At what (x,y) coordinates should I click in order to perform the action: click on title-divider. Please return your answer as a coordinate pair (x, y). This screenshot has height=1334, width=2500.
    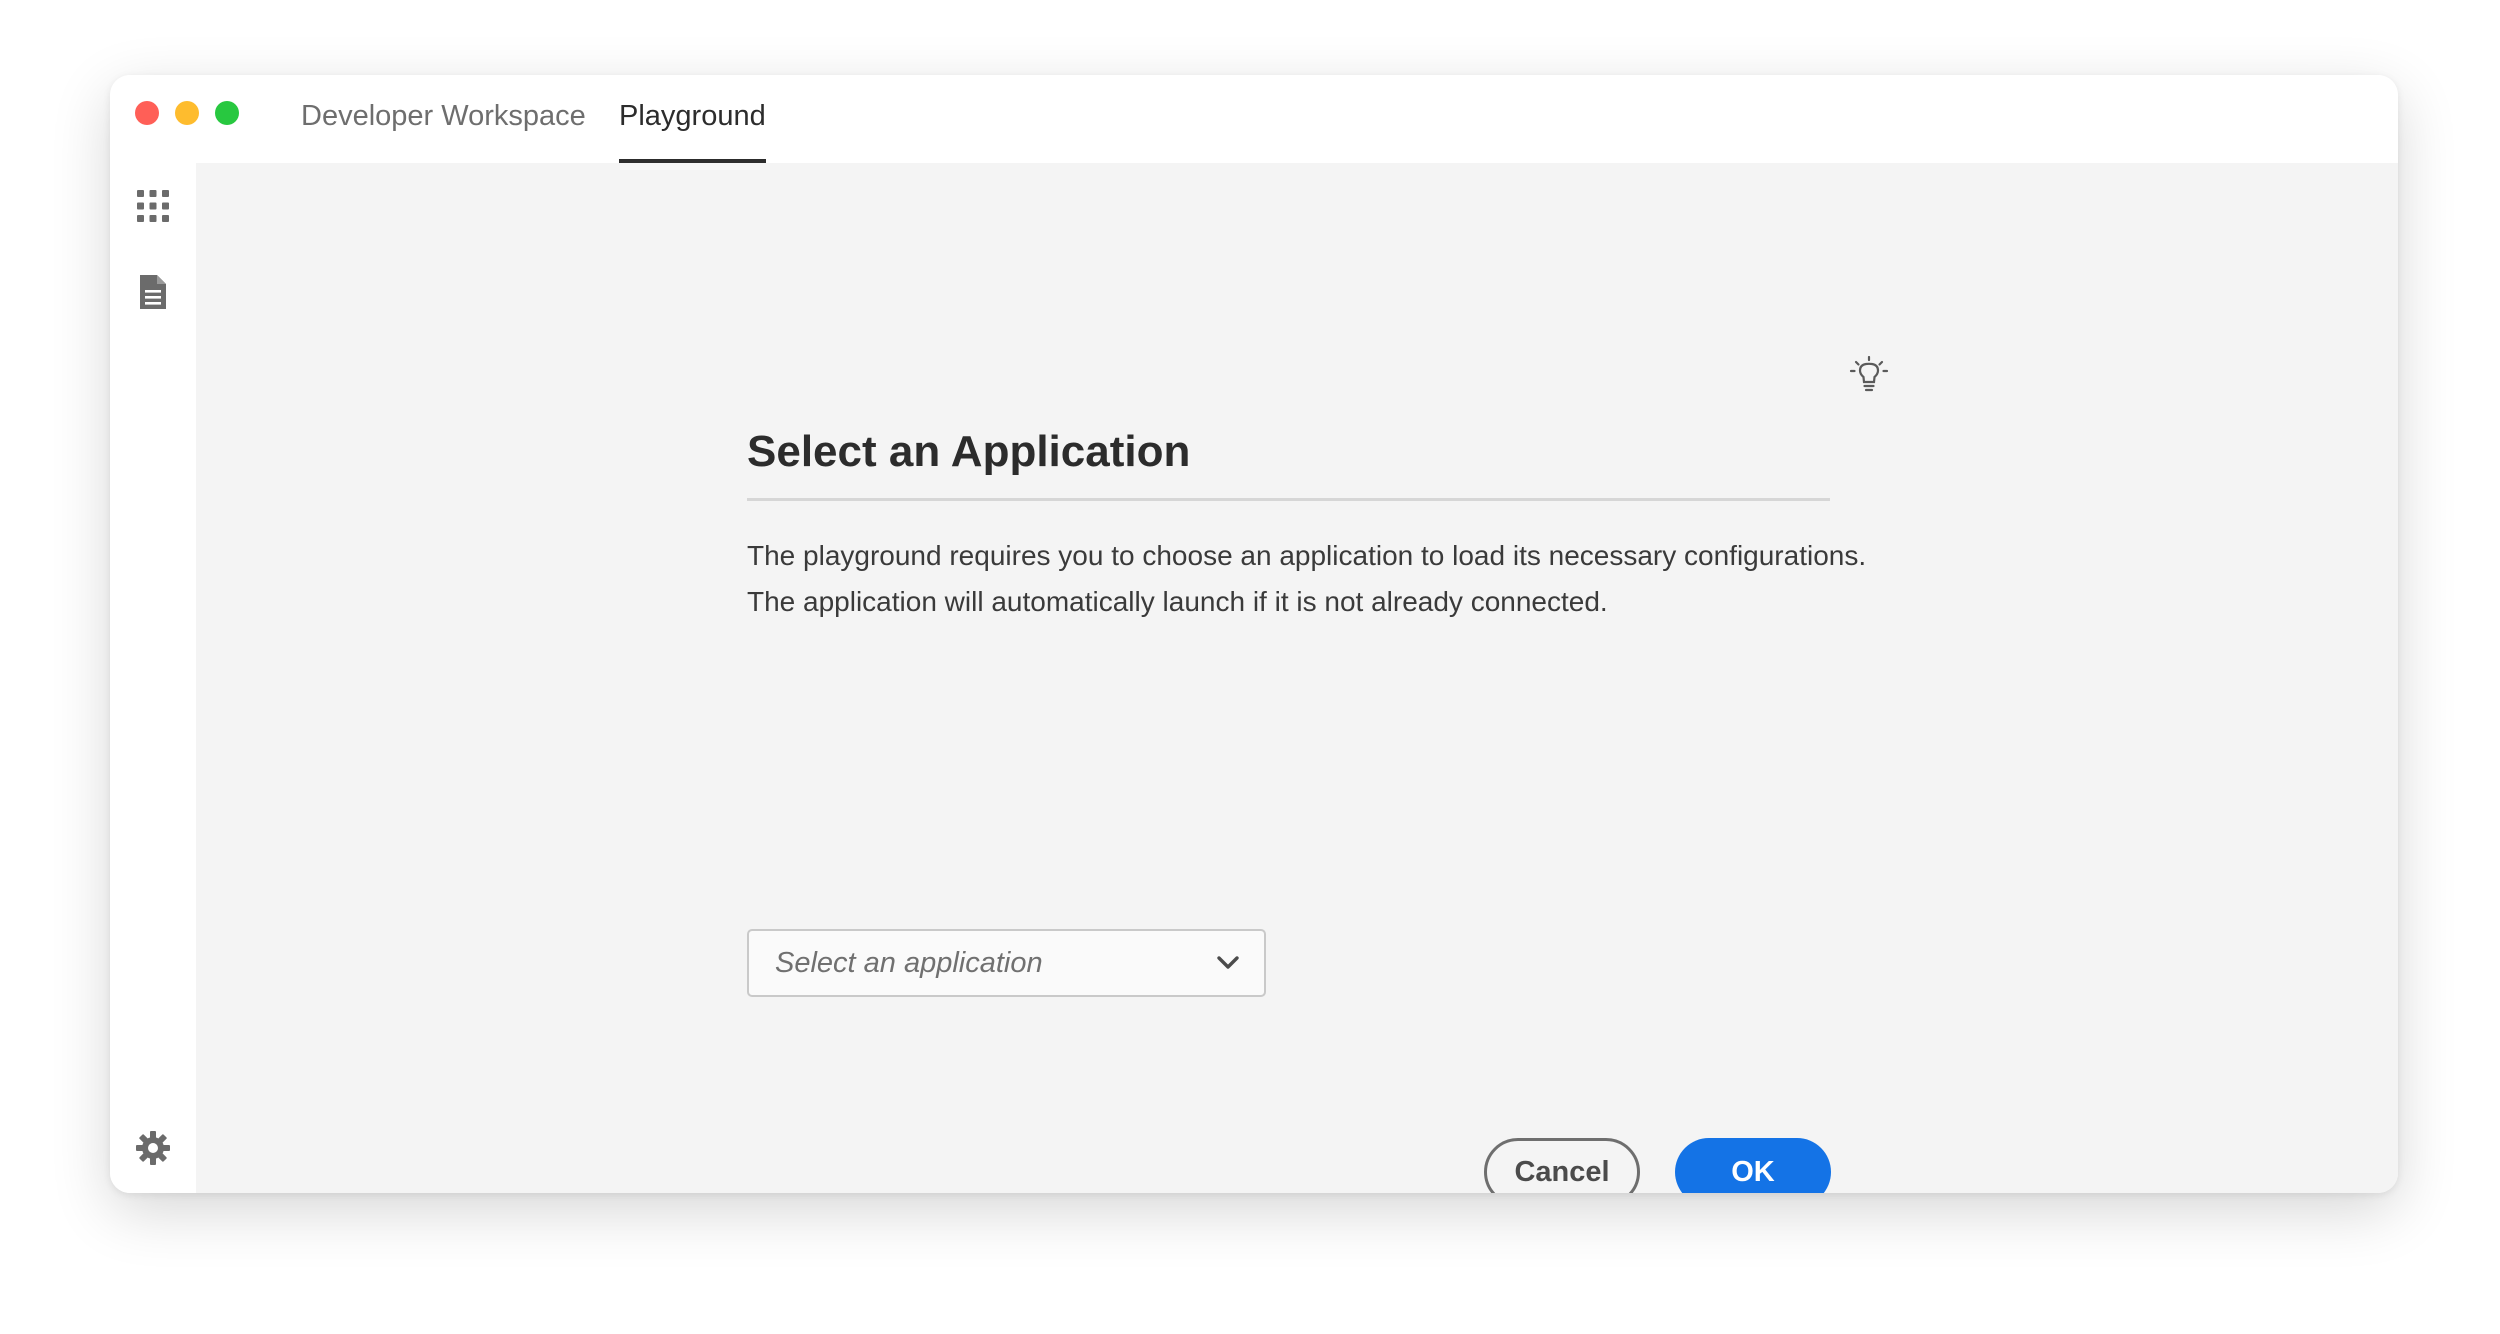
    Looking at the image, I should click on (1288, 499).